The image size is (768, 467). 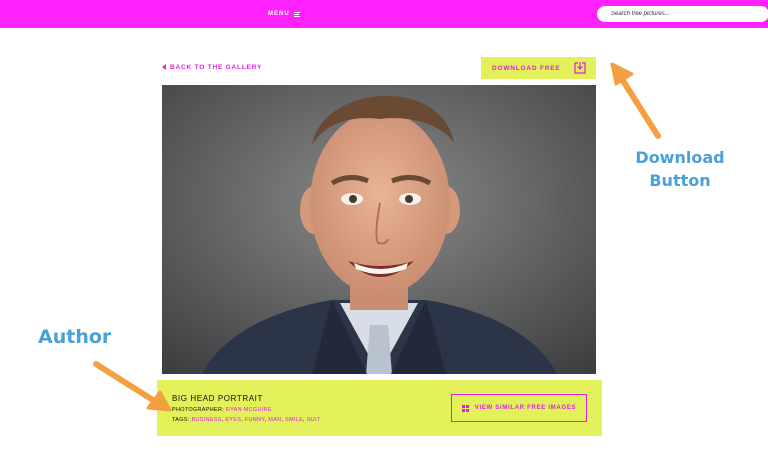 I want to click on photographer-line: PHOTOGRAPHER: RYAN MCGUIRE, so click(x=222, y=410).